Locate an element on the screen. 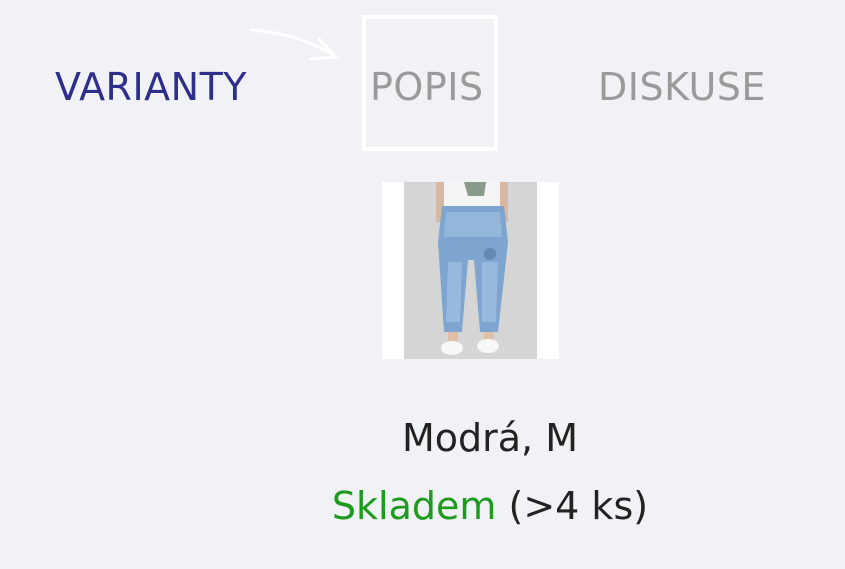 This screenshot has height=569, width=845. tab-popis: POPIS is located at coordinates (427, 87).